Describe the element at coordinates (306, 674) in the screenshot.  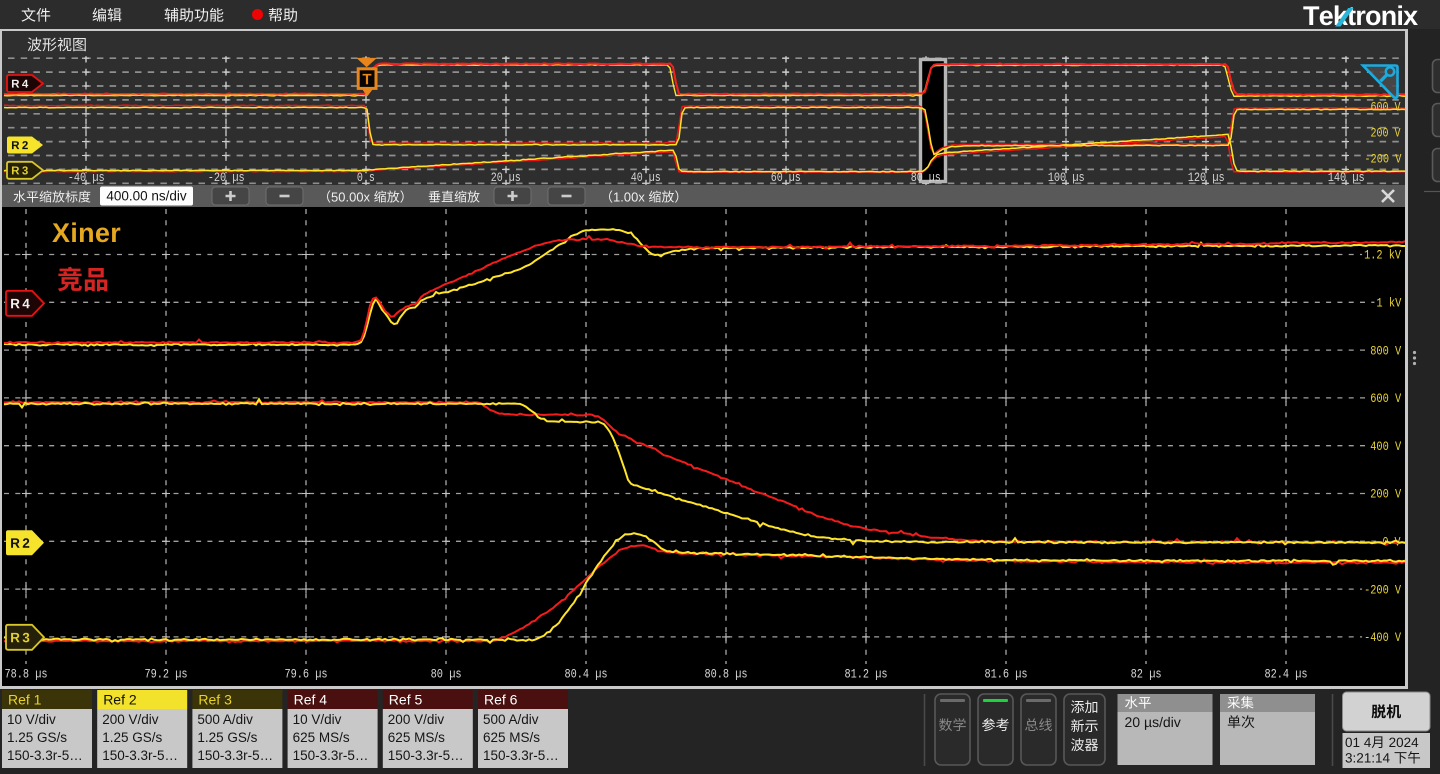
I see `svg-text: 79.6 µs` at that location.